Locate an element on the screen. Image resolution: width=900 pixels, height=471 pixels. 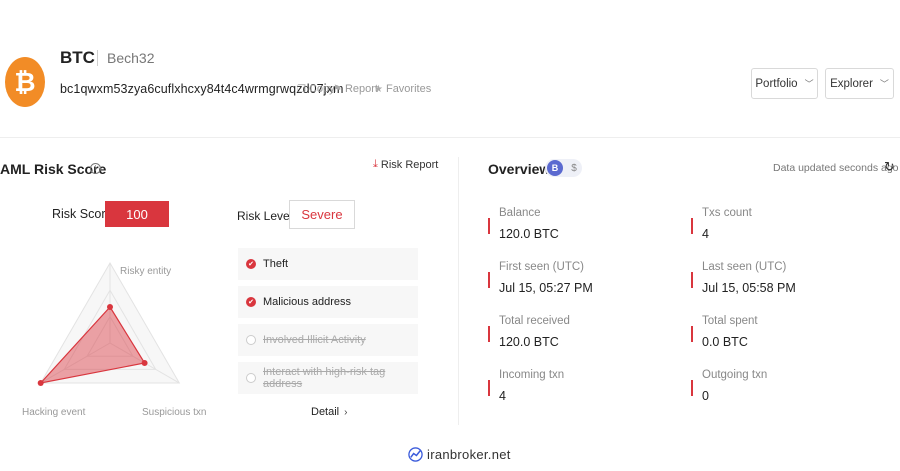
stat-label: Last seen (UTC) is located at coordinates (744, 267).